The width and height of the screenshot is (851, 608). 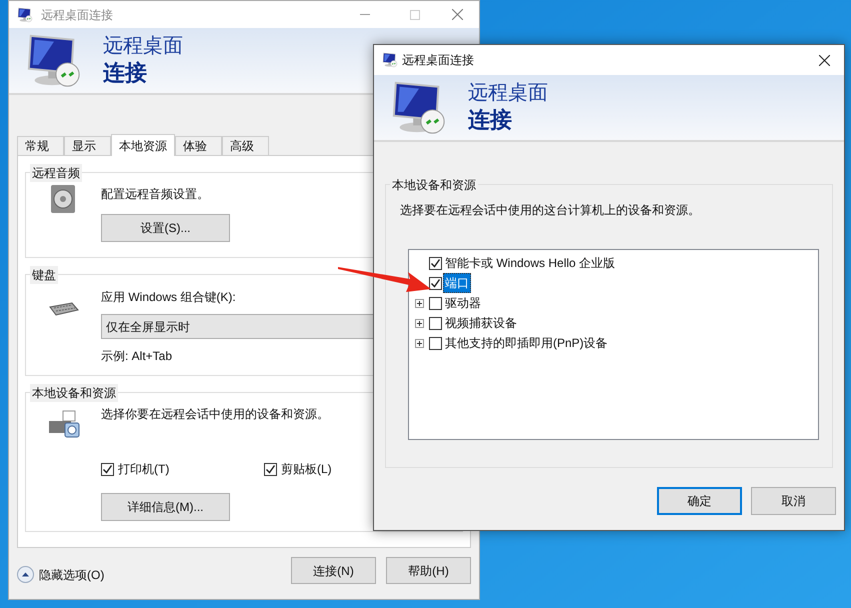 I want to click on description-text: 选择你要在远程会话中使用的设备和资源。, so click(x=215, y=414).